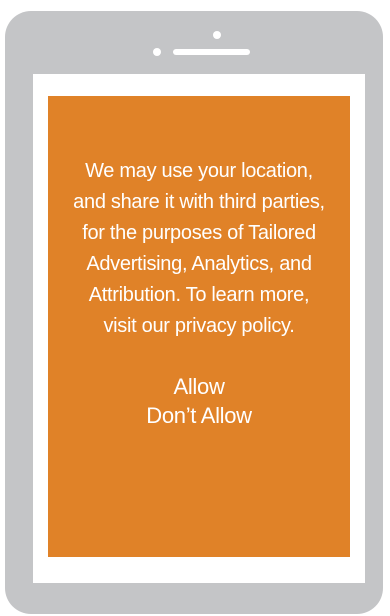  Describe the element at coordinates (199, 415) in the screenshot. I see `dont-allow-button: Don’t Allow` at that location.